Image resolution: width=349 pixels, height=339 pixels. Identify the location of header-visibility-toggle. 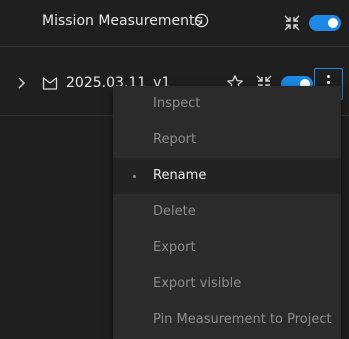
(325, 23).